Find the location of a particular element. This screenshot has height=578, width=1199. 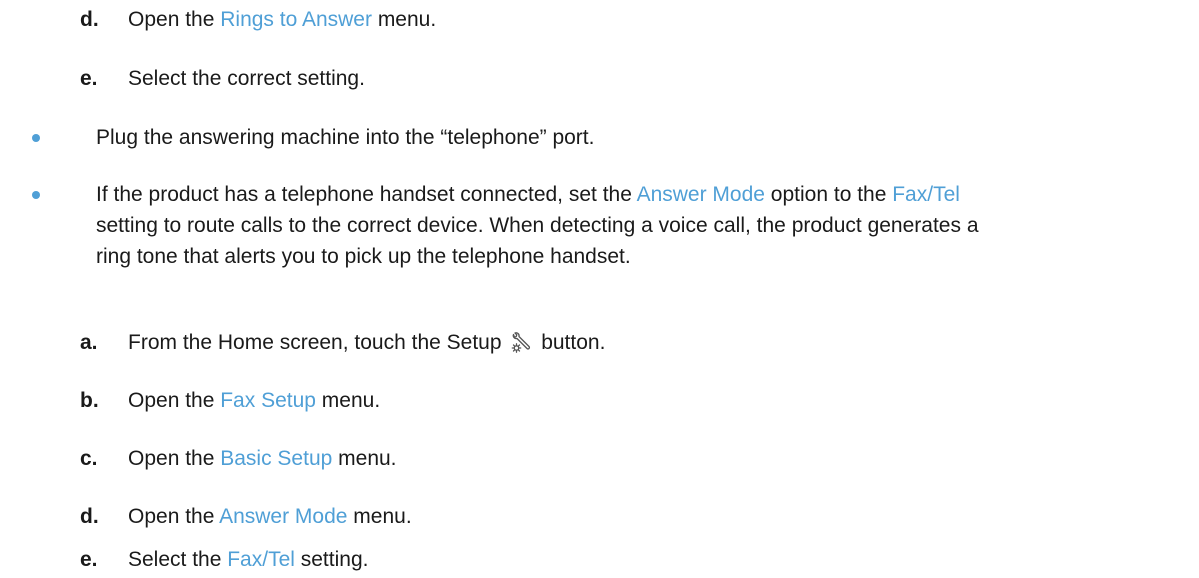

basic-setup-menu-link: Basic Setup is located at coordinates (276, 458).